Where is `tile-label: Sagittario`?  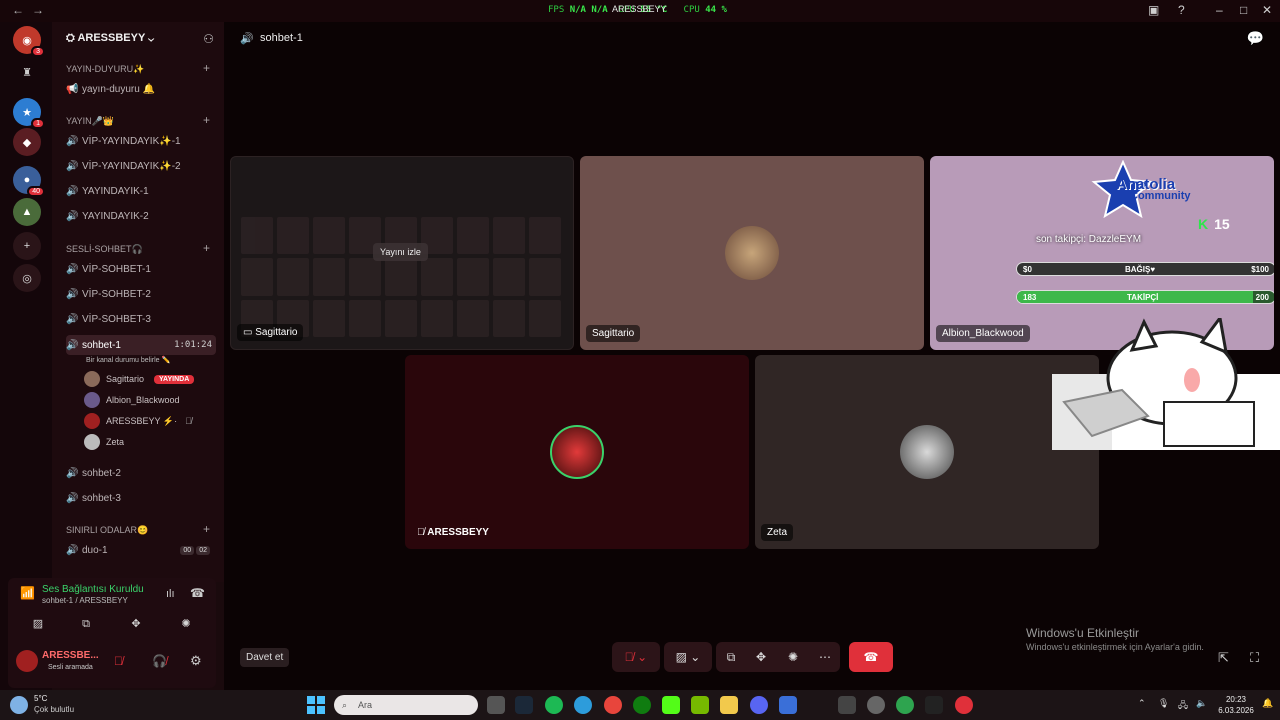
tile-label: Sagittario is located at coordinates (613, 333).